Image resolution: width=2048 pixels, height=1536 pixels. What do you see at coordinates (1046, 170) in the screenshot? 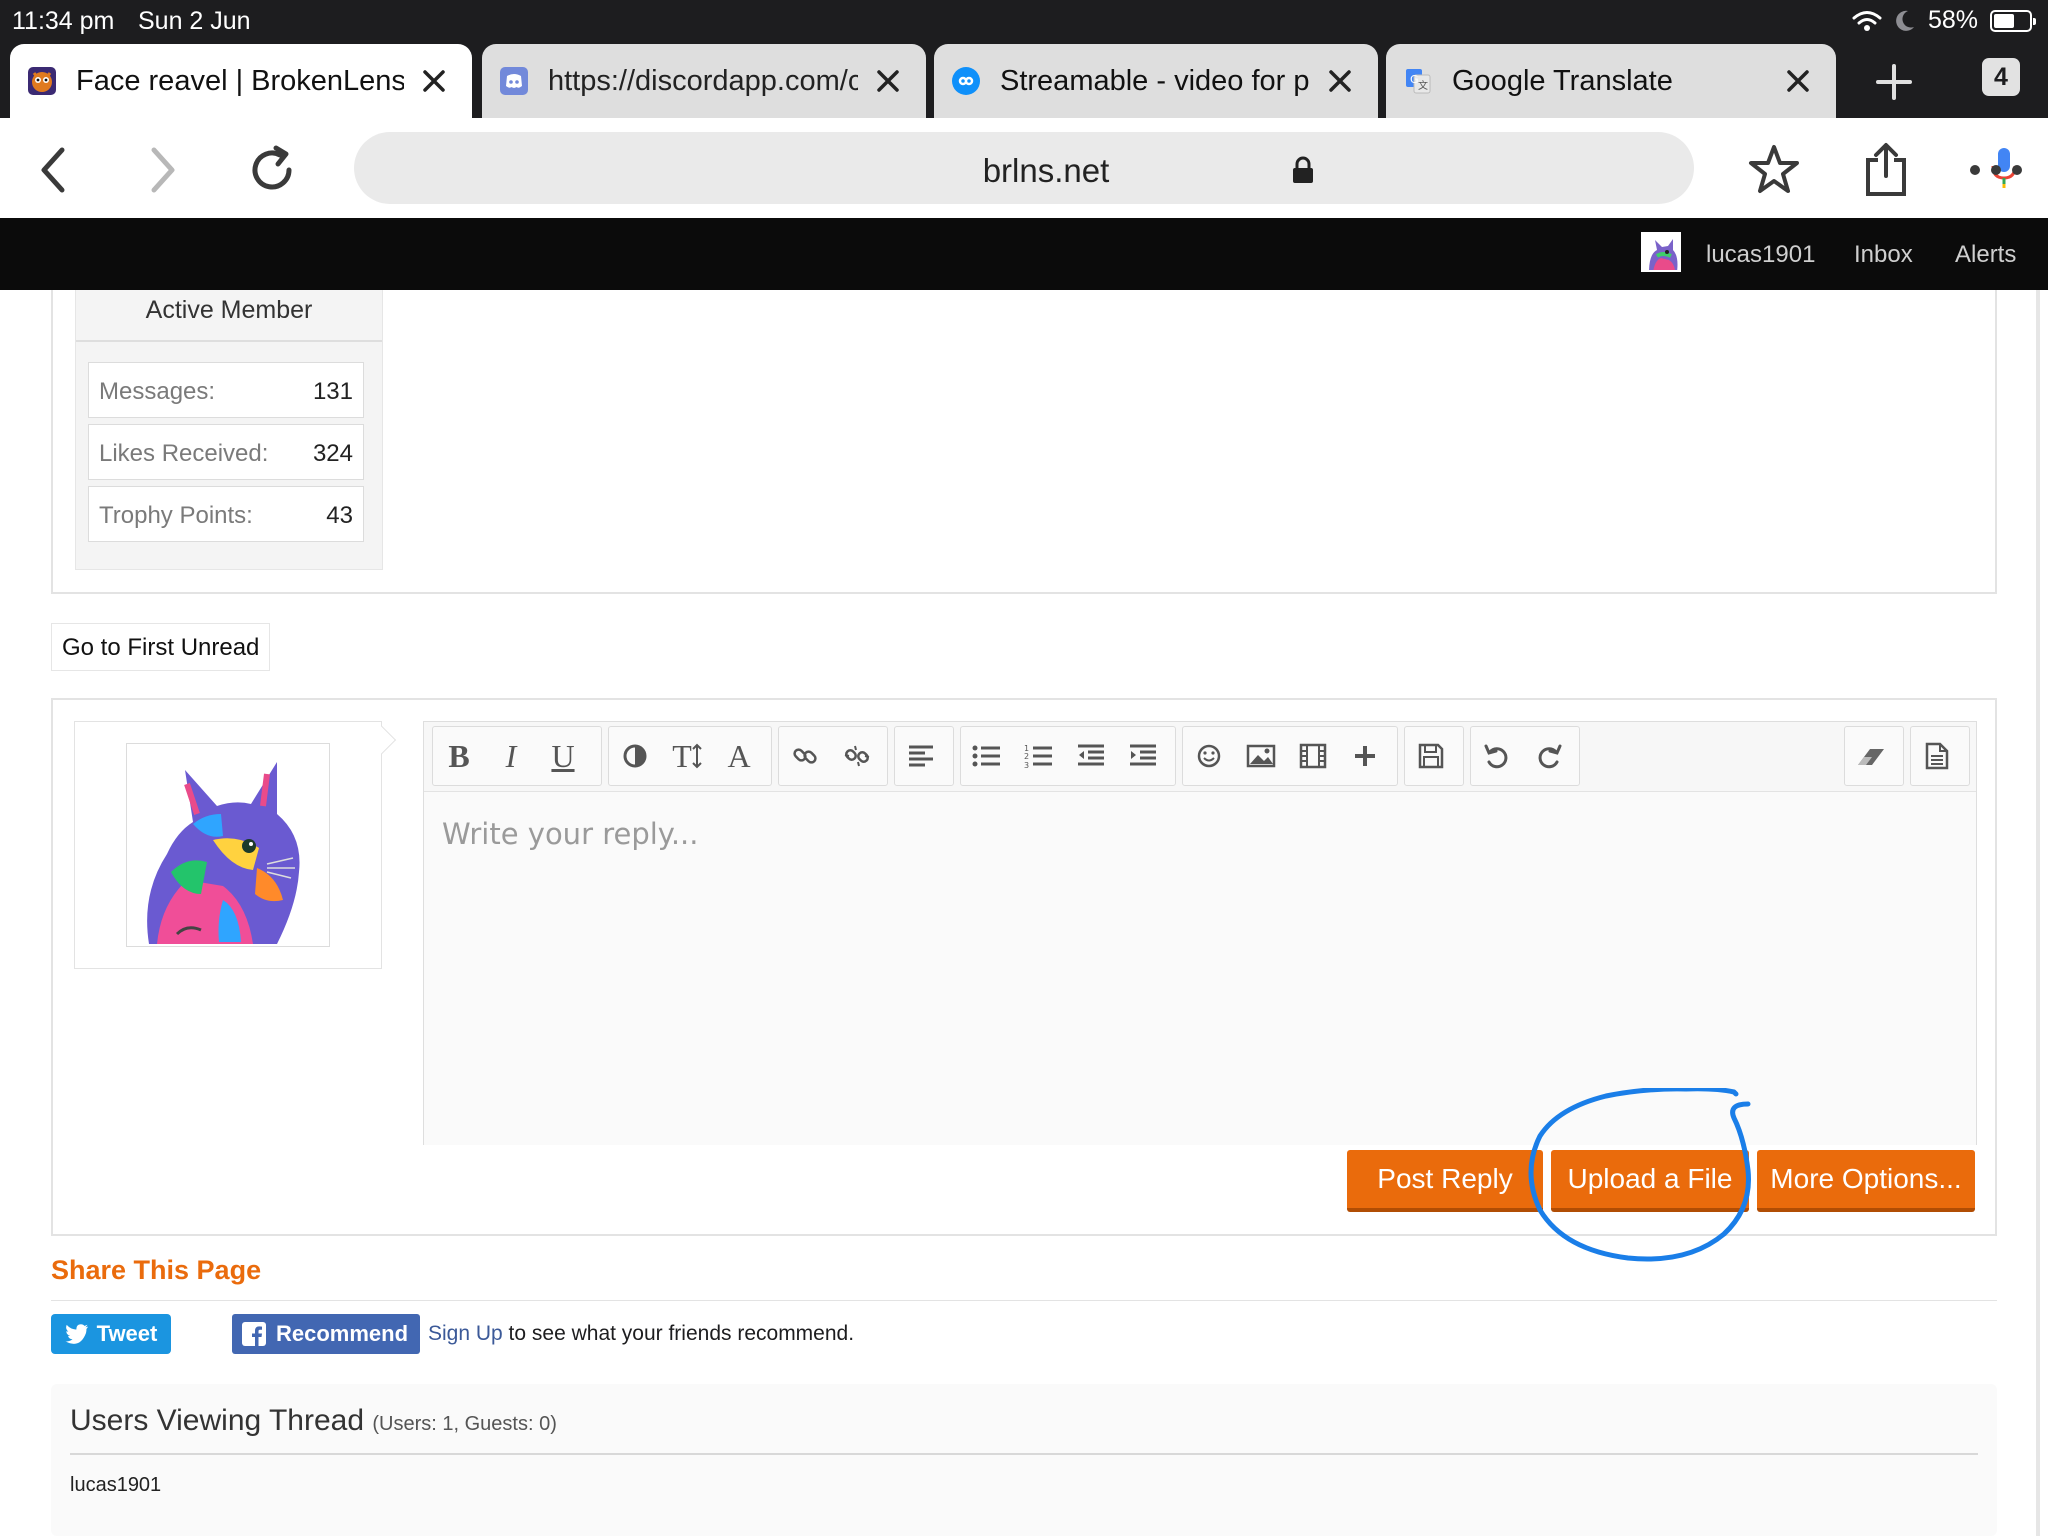
I see `url-text: brlns.net` at bounding box center [1046, 170].